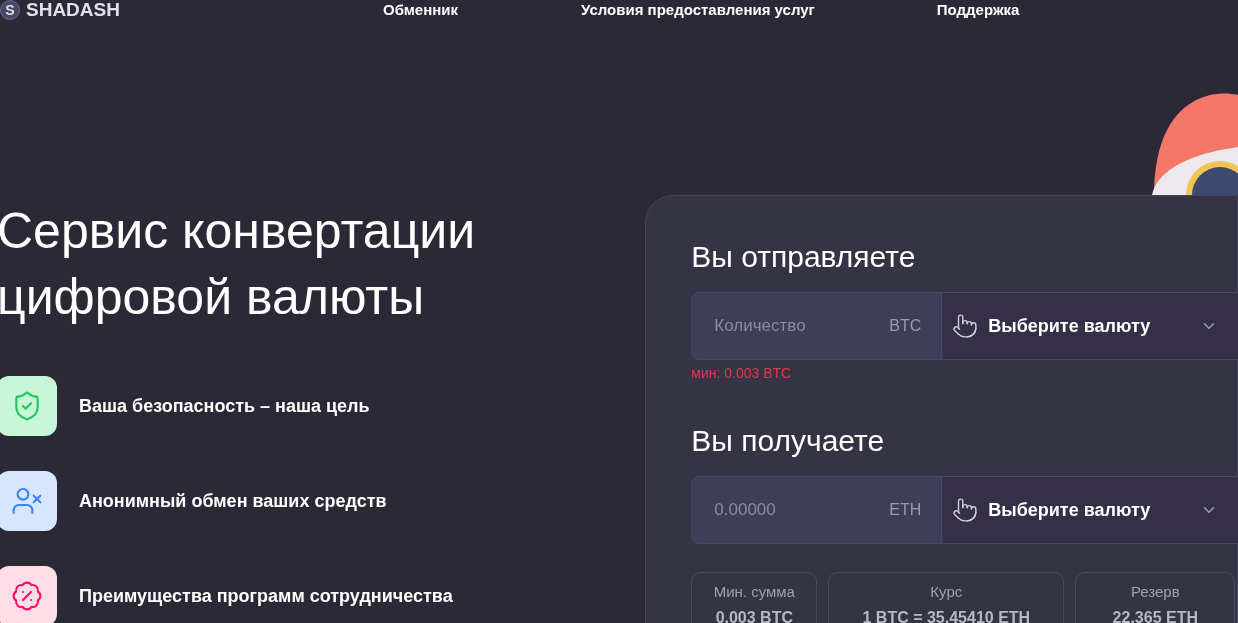 The image size is (1238, 623). Describe the element at coordinates (784, 510) in the screenshot. I see `amount-input: 0.00000` at that location.